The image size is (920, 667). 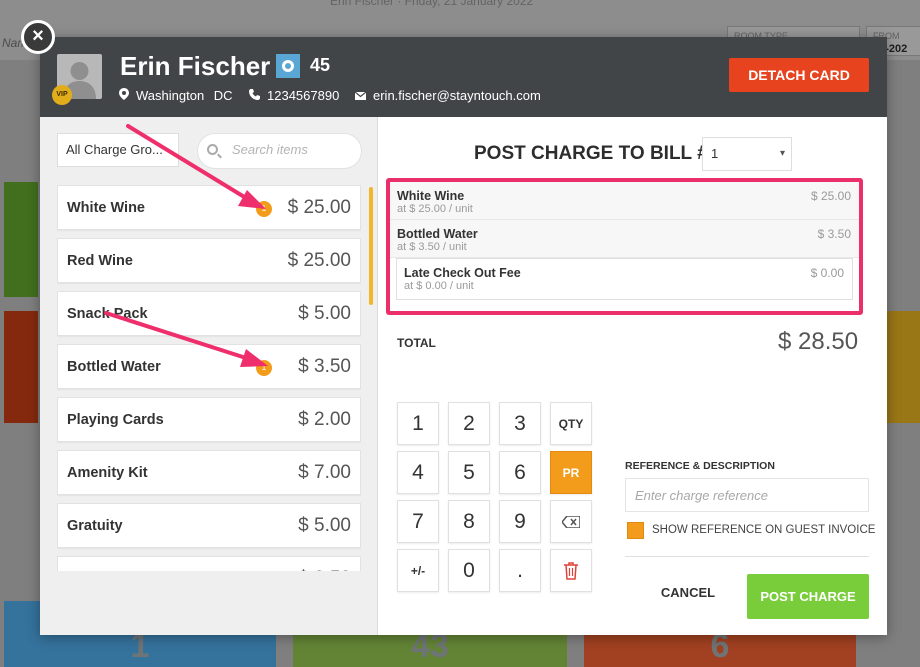 What do you see at coordinates (324, 419) in the screenshot?
I see `item-price: $ 2.00` at bounding box center [324, 419].